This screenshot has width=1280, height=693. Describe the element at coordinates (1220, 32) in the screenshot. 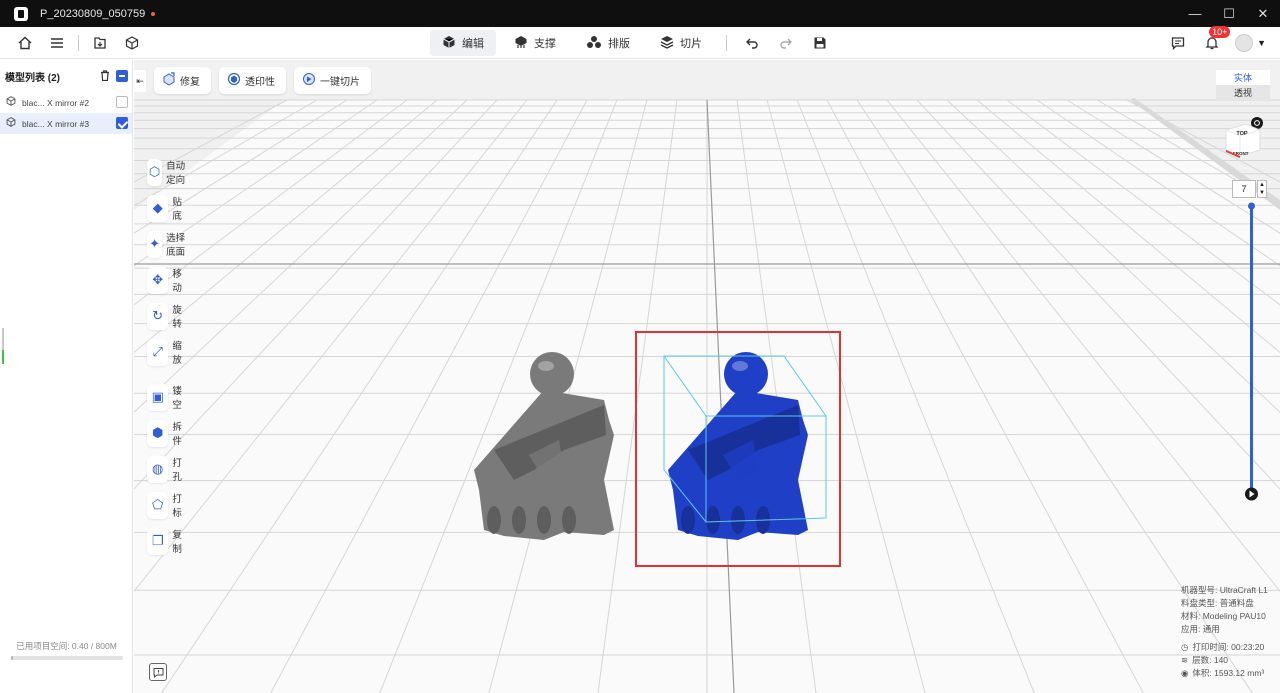

I see `notification-badge: 10+` at that location.